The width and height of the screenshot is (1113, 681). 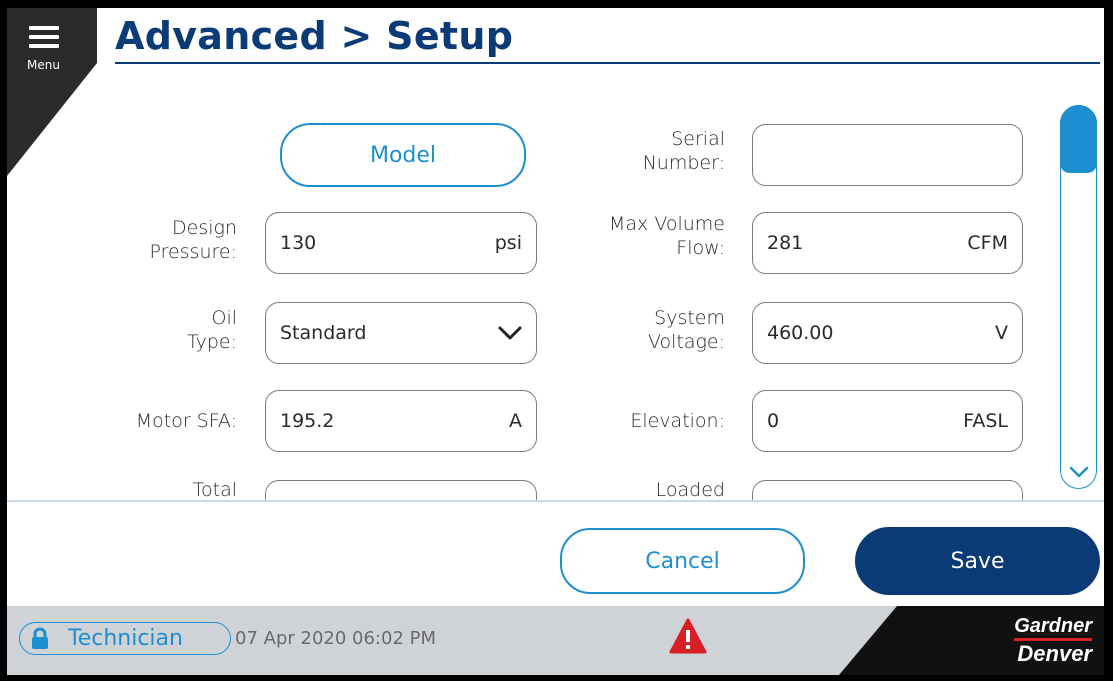 What do you see at coordinates (401, 490) in the screenshot?
I see `total-field` at bounding box center [401, 490].